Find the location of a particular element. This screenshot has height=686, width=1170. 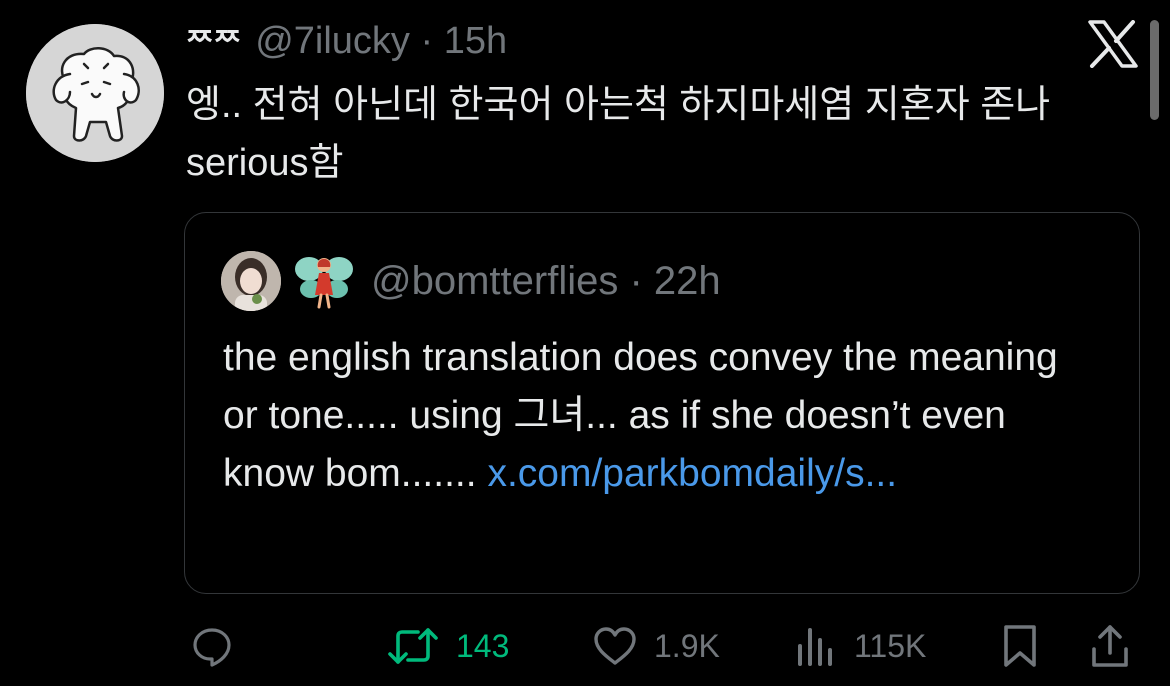

quoted-author-avatar is located at coordinates (251, 281).